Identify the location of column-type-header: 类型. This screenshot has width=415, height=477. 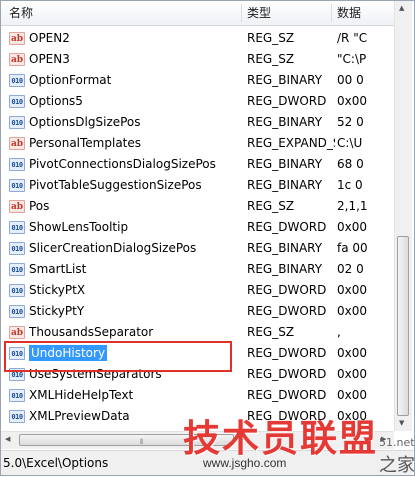
(287, 13).